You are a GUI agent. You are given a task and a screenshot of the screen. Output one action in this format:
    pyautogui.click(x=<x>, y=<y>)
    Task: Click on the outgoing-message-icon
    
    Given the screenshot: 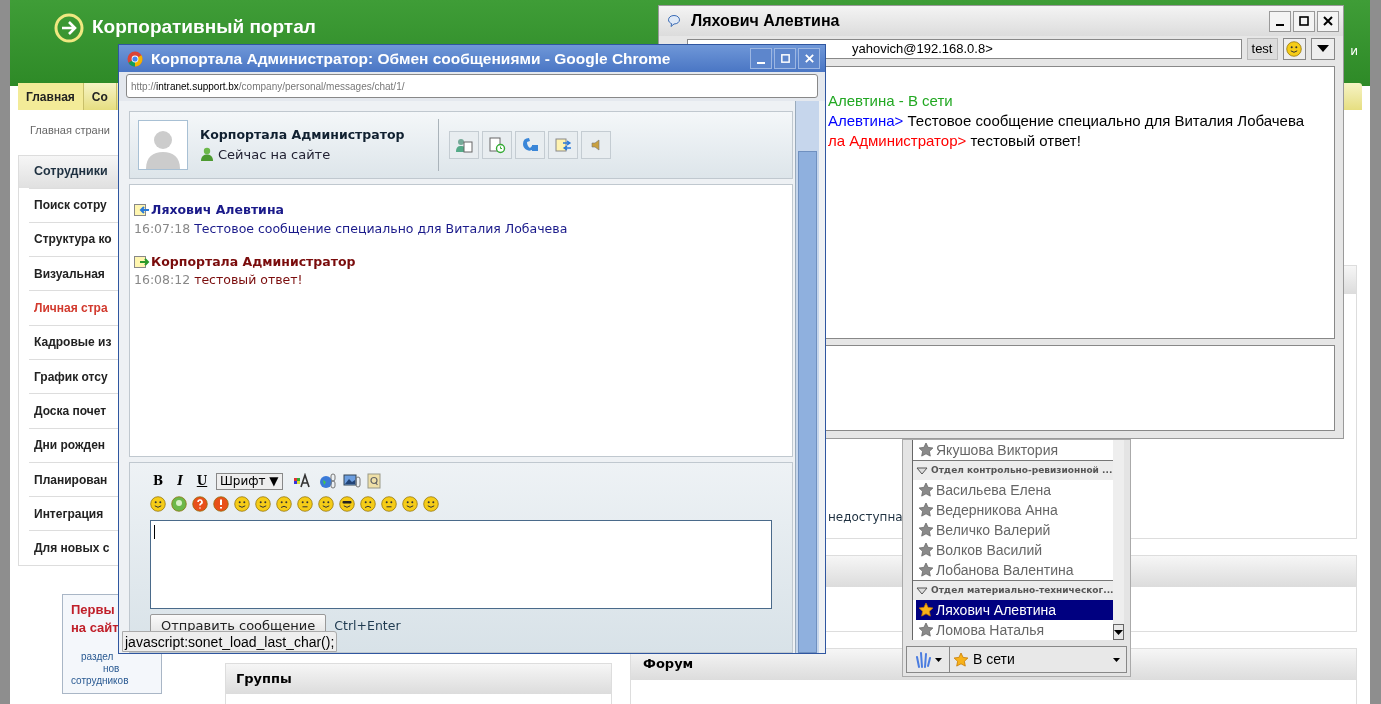 What is the action you would take?
    pyautogui.click(x=142, y=261)
    